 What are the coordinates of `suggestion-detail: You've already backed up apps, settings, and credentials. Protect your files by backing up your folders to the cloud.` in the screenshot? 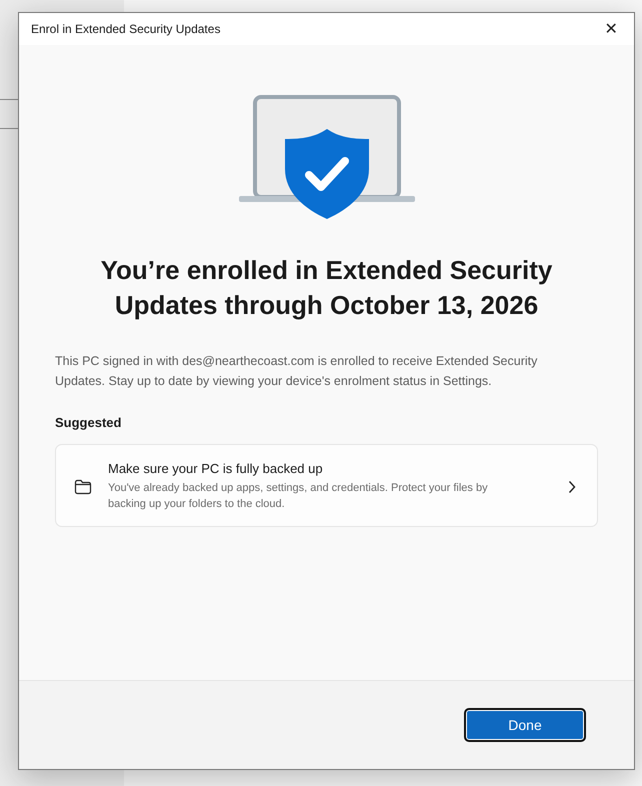 It's located at (298, 496).